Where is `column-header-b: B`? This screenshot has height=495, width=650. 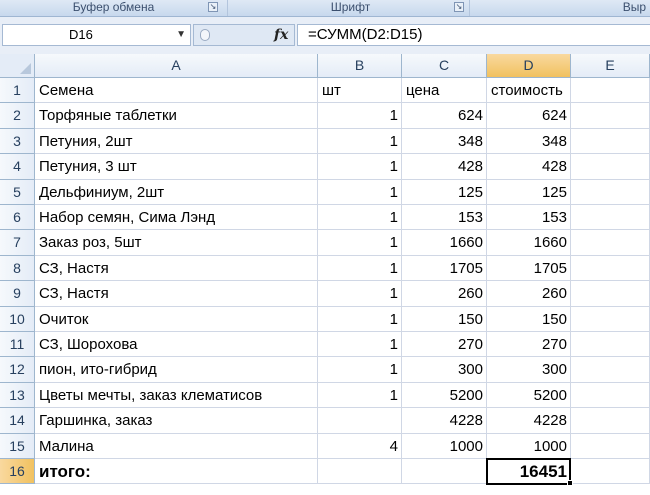 column-header-b: B is located at coordinates (360, 66).